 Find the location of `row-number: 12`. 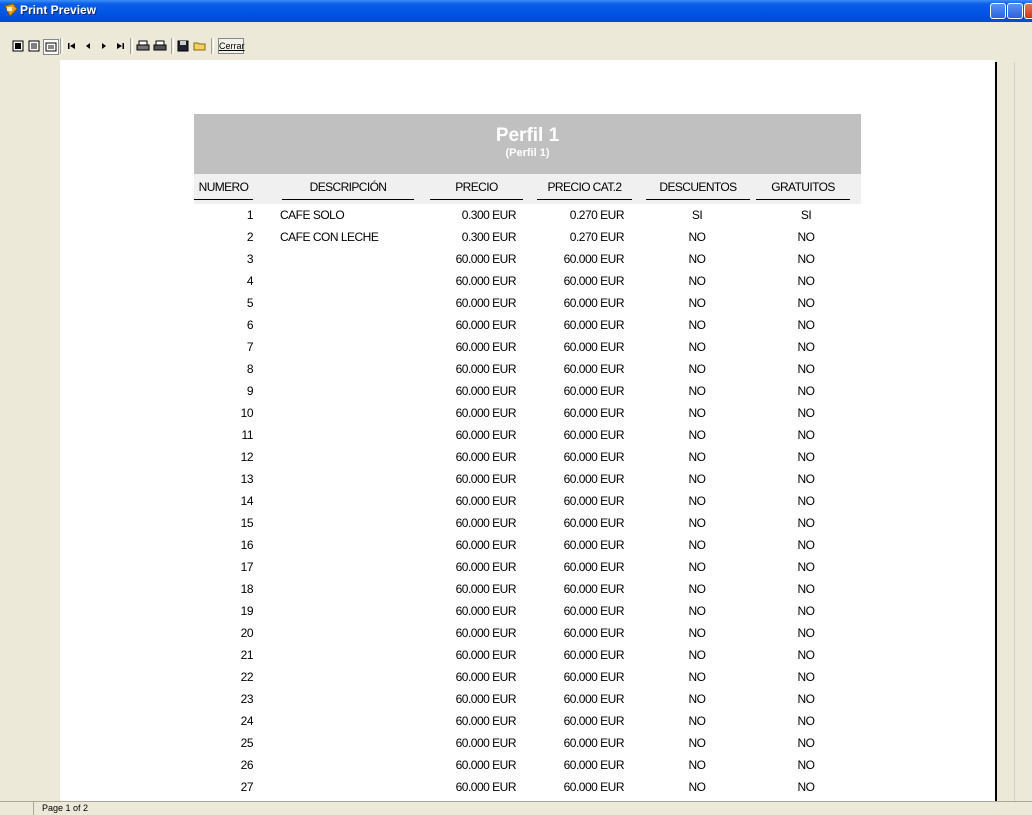

row-number: 12 is located at coordinates (247, 457).